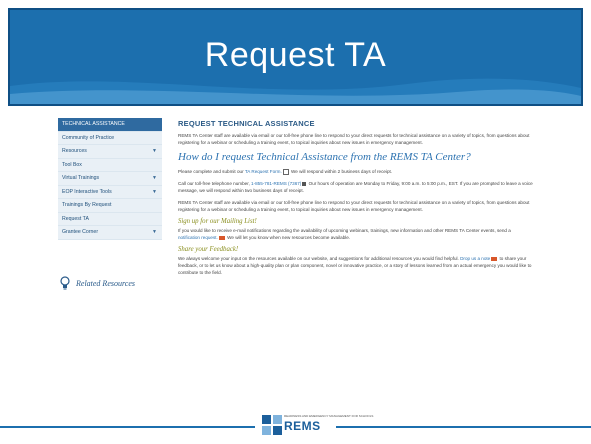 This screenshot has width=591, height=444. I want to click on notification-request-link: notification request., so click(198, 237).